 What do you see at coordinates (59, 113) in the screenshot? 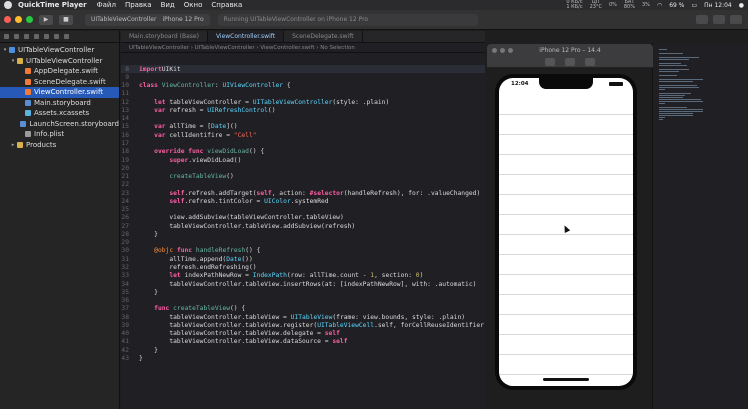
I see `navigator-item: Assets.xcassets` at bounding box center [59, 113].